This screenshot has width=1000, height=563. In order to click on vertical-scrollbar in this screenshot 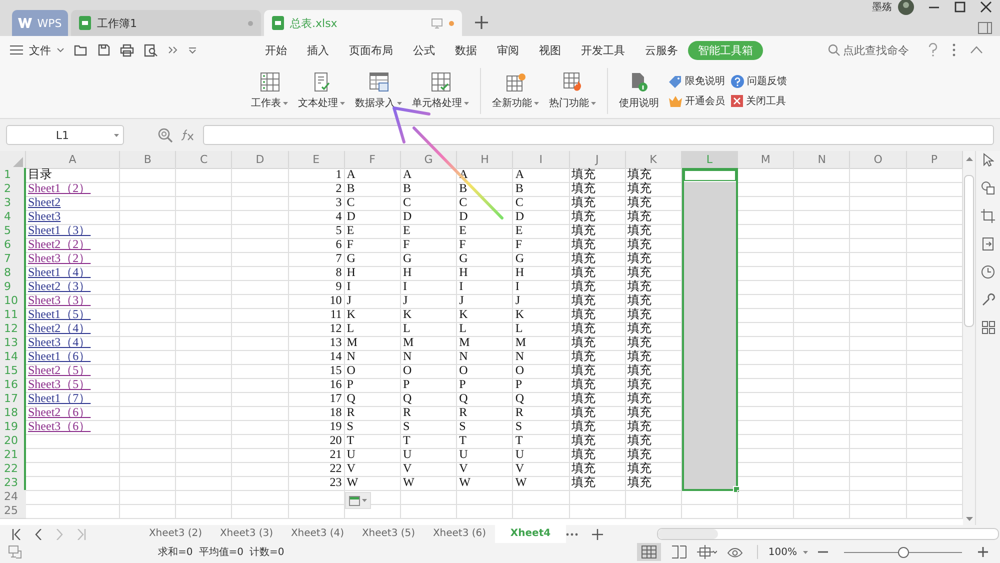, I will do `click(969, 338)`.